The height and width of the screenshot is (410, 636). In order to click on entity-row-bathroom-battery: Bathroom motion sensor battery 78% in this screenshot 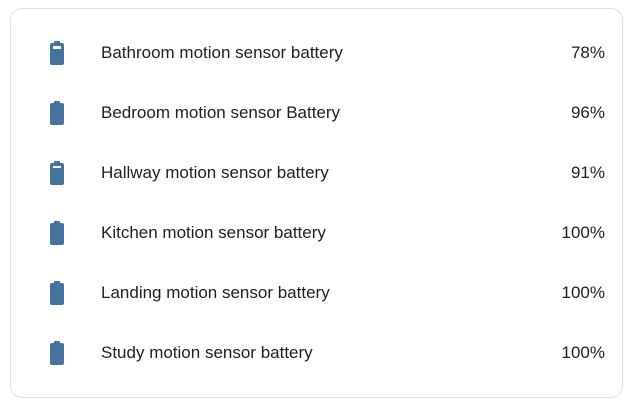, I will do `click(317, 53)`.